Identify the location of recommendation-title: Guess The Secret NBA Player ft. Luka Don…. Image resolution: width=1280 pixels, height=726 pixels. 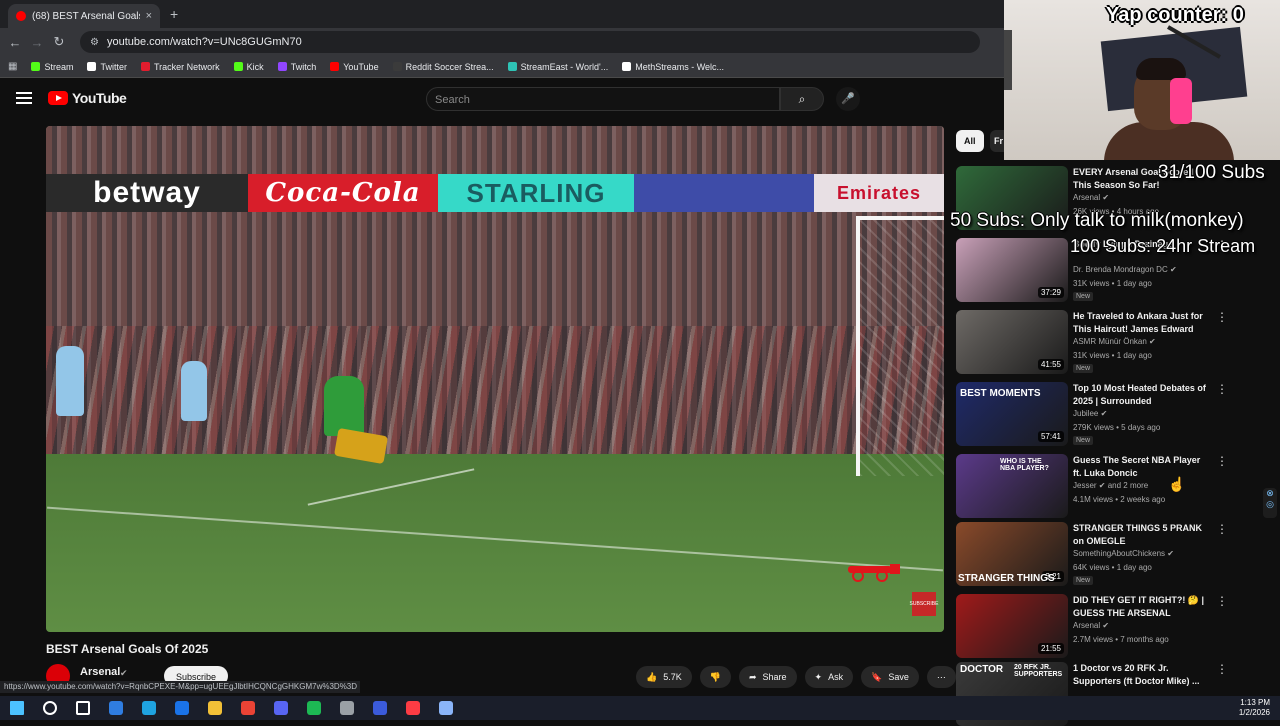
(1142, 467).